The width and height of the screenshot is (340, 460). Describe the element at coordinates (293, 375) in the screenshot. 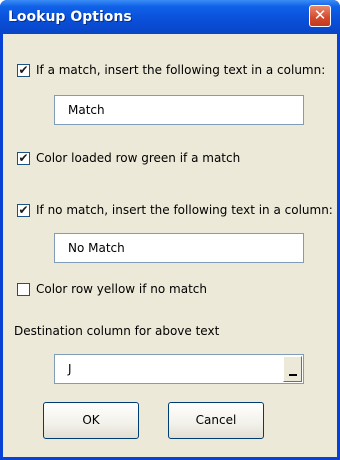

I see `collapse-icon` at that location.